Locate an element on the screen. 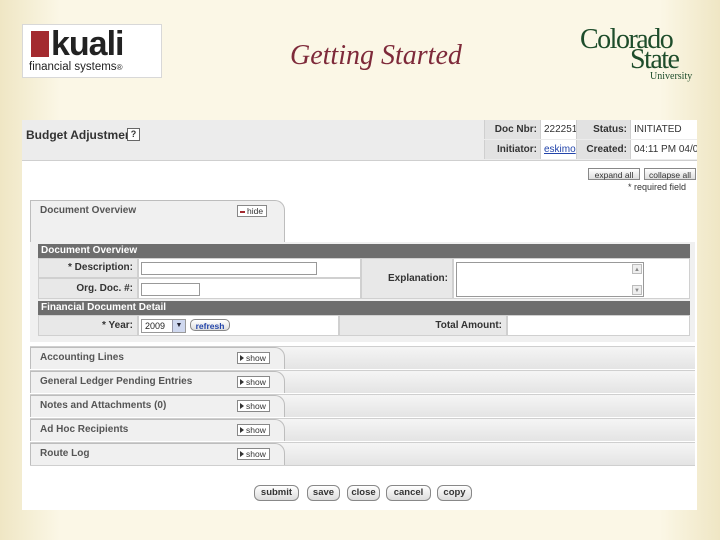 Image resolution: width=720 pixels, height=540 pixels. explanation-cell: ▲ ▼ is located at coordinates (571, 278).